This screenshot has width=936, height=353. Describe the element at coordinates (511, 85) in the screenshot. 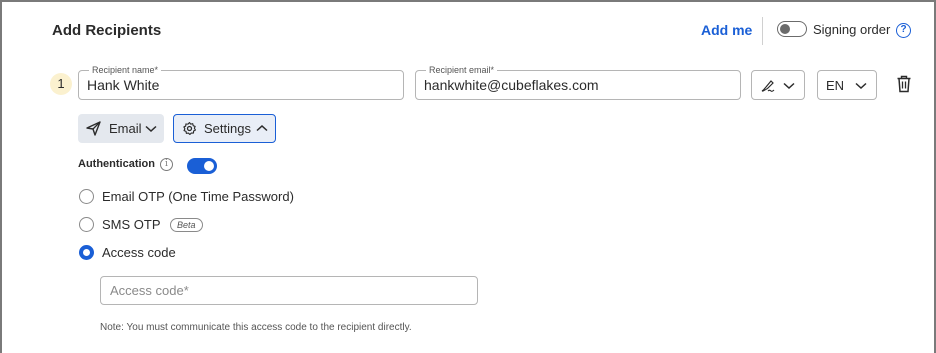

I see `recipient-email-value: hankwhite@cubeflakes.com` at that location.